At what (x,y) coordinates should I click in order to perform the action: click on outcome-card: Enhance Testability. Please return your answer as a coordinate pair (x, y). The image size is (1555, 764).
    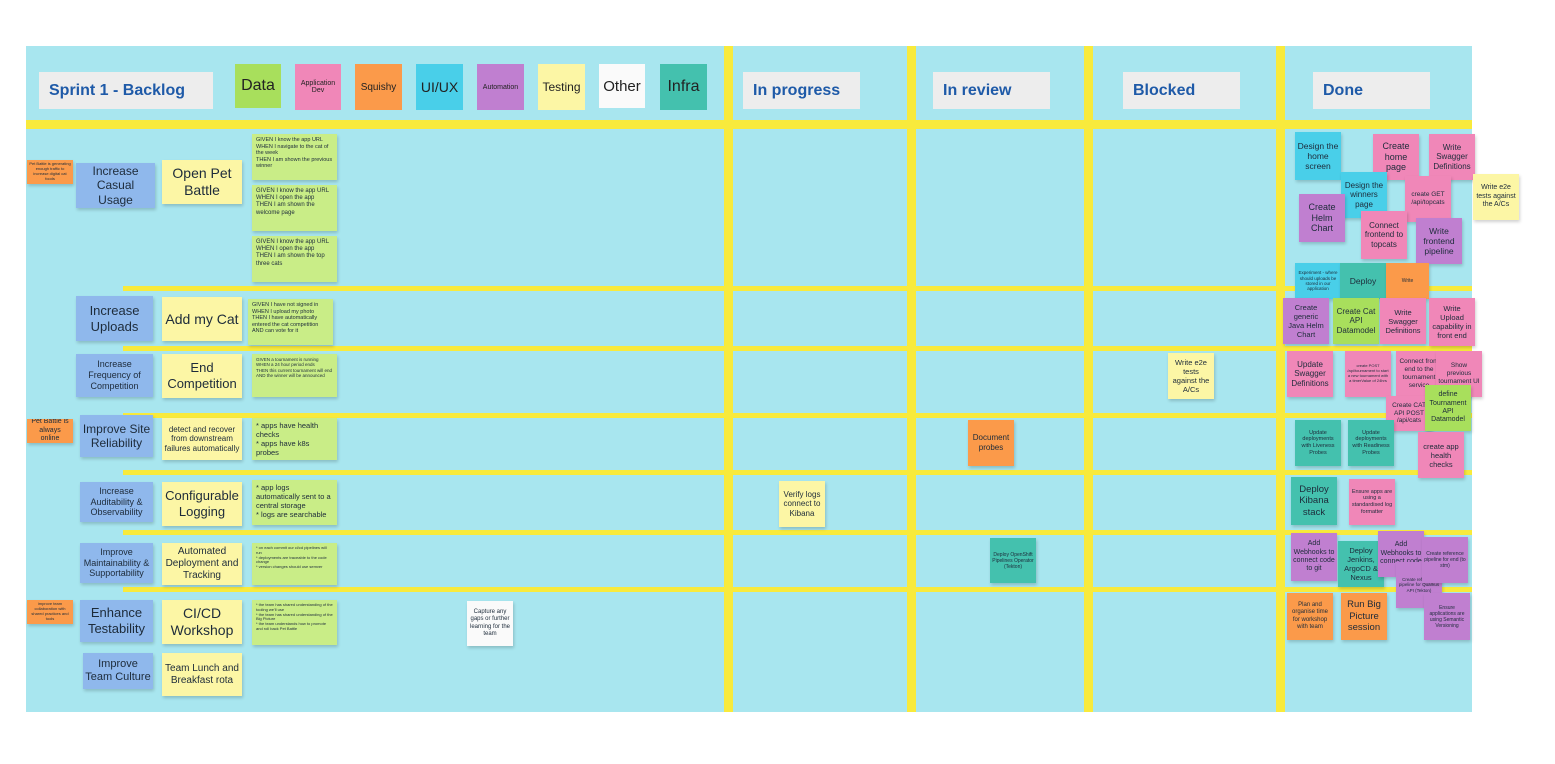
    Looking at the image, I should click on (116, 621).